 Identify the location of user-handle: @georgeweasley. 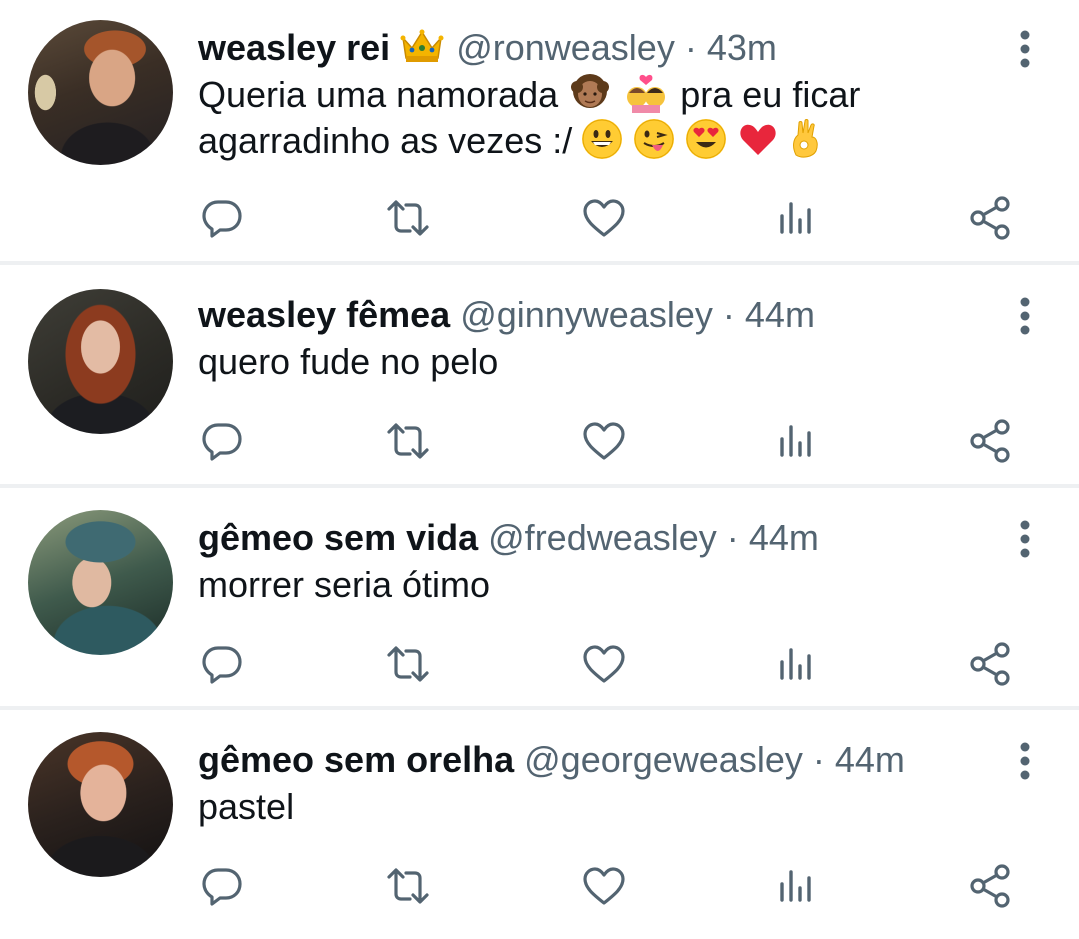
(663, 759).